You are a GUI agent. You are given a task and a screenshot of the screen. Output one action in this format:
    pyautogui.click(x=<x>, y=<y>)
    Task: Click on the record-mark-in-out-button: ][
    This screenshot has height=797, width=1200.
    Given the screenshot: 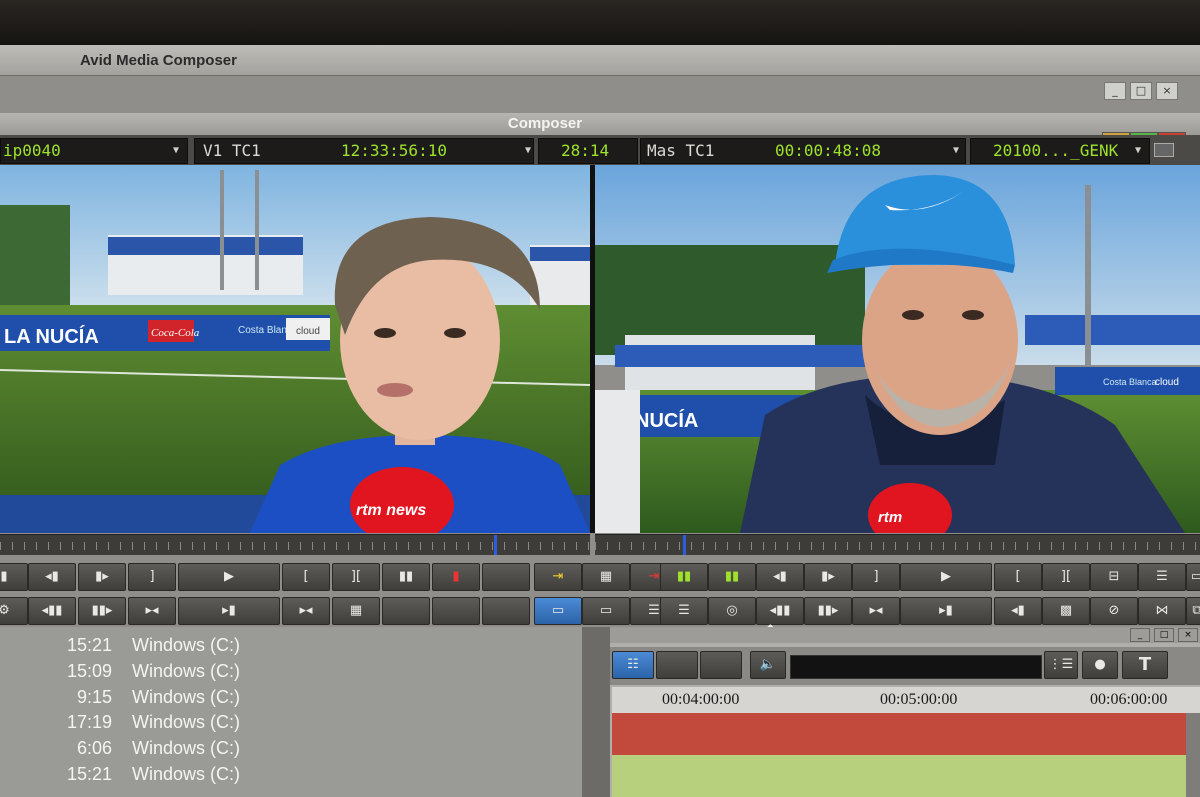 What is the action you would take?
    pyautogui.click(x=1066, y=577)
    